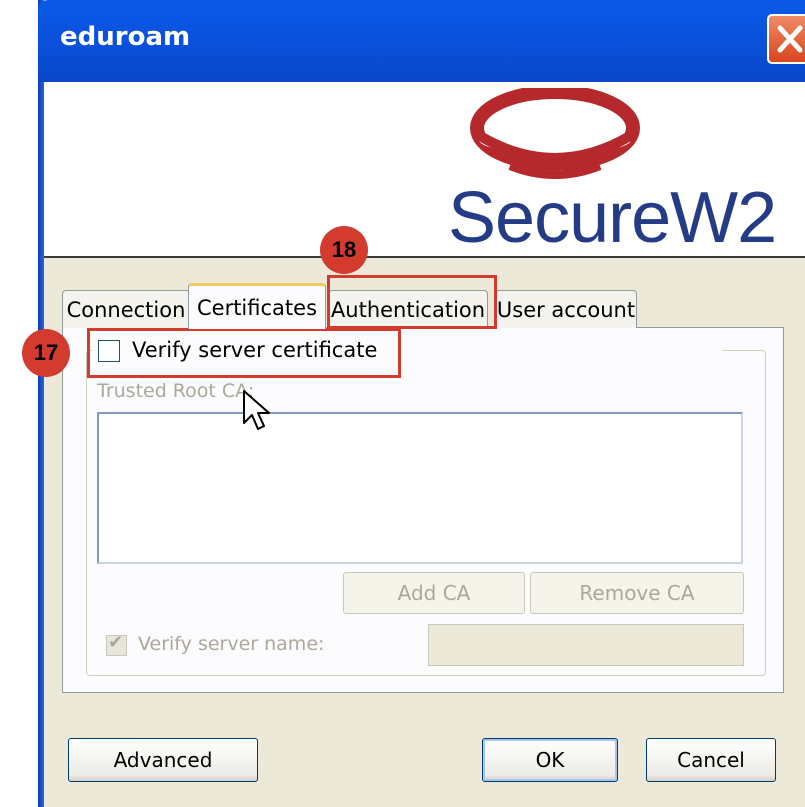 The image size is (805, 807). I want to click on tab-connection: Connection, so click(126, 309).